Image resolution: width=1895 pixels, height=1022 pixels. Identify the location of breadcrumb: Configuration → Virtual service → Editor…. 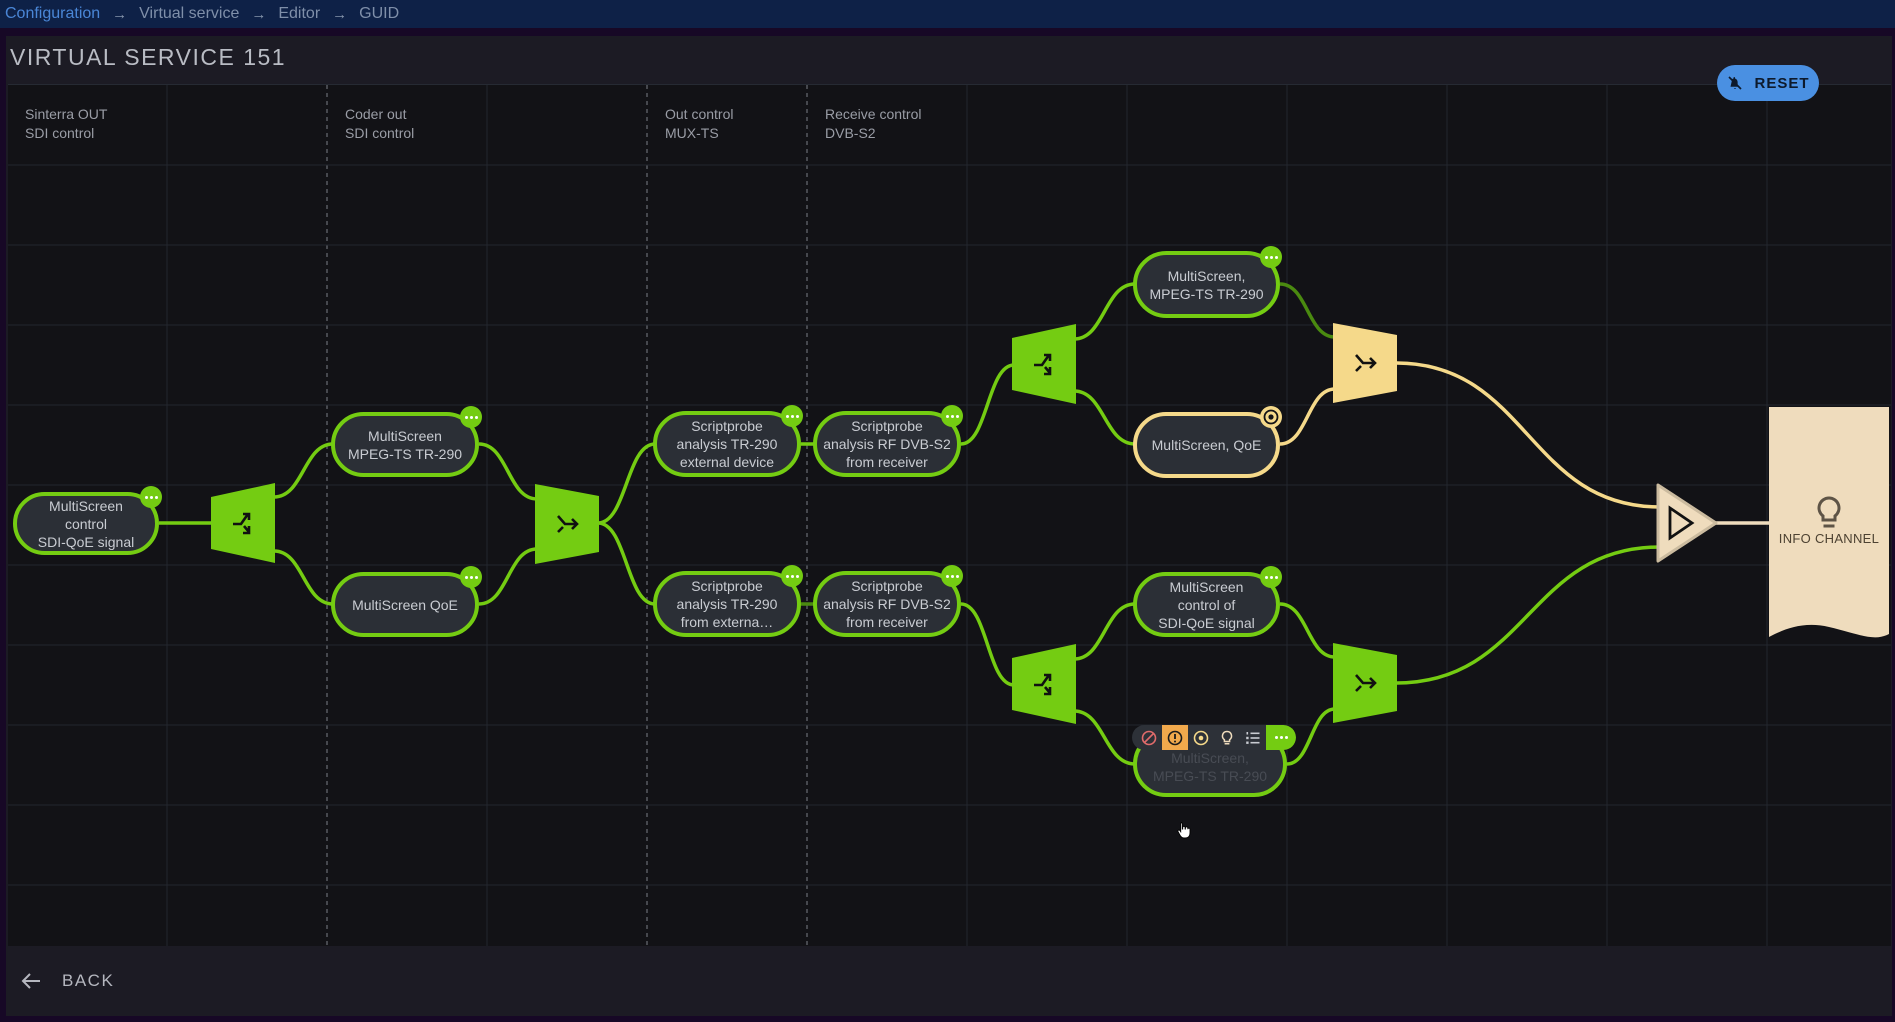
(947, 14).